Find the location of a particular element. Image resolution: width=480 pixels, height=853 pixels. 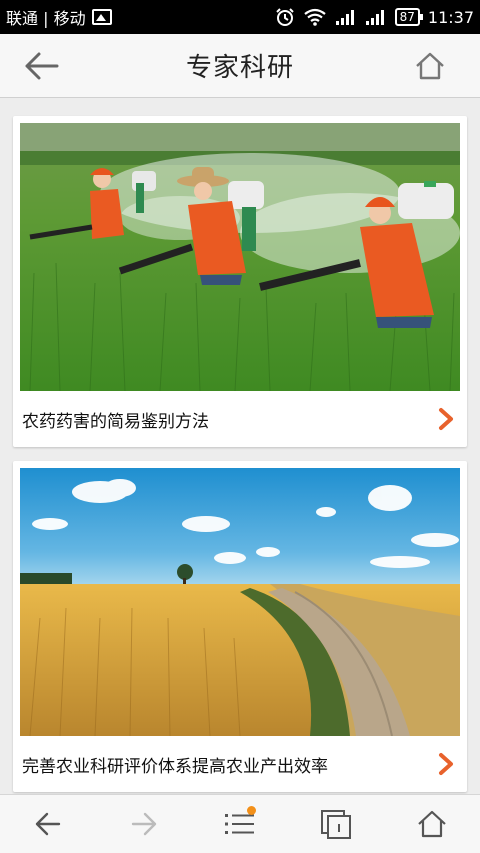

nav-tabs-button is located at coordinates (336, 824).